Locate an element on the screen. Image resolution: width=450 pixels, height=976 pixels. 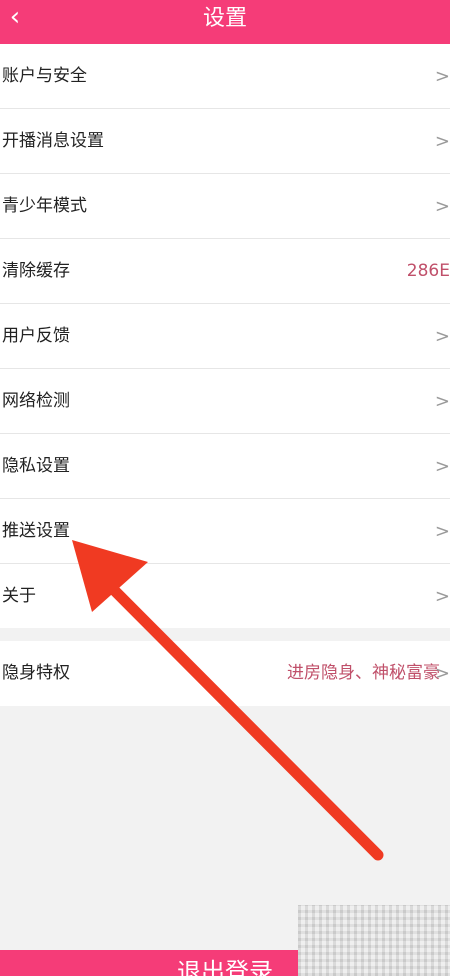
settings-item-feedback: 用户反馈 > is located at coordinates (225, 336).